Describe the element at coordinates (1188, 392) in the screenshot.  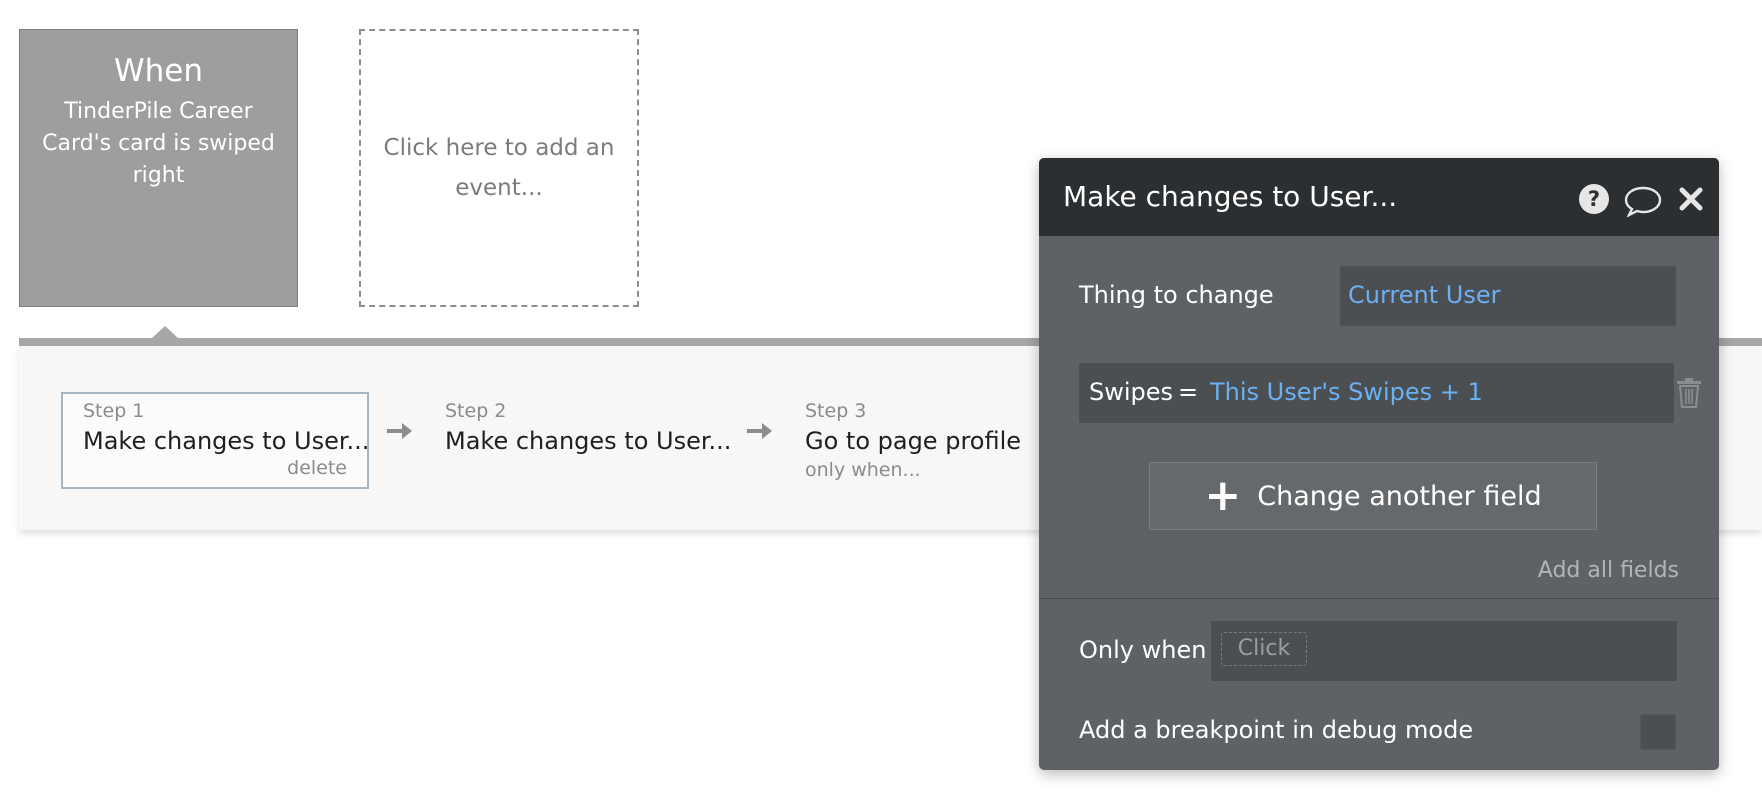
I see `field-operator: =` at that location.